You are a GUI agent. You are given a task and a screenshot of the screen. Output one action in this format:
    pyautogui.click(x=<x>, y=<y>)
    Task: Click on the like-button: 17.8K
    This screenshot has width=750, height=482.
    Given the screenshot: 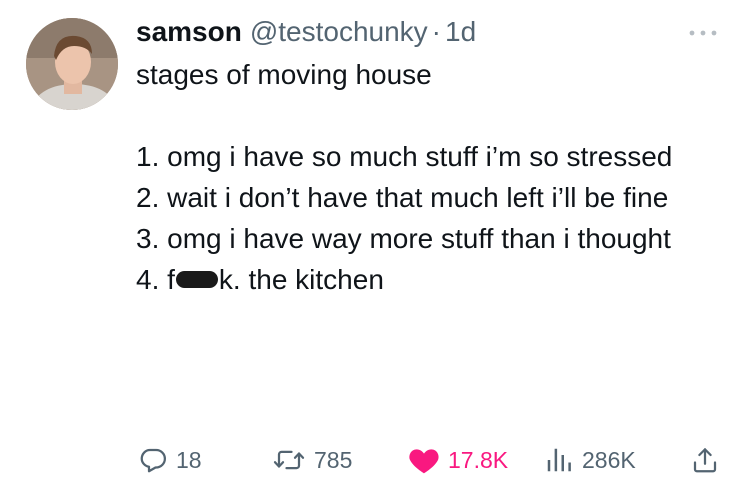 What is the action you would take?
    pyautogui.click(x=458, y=460)
    